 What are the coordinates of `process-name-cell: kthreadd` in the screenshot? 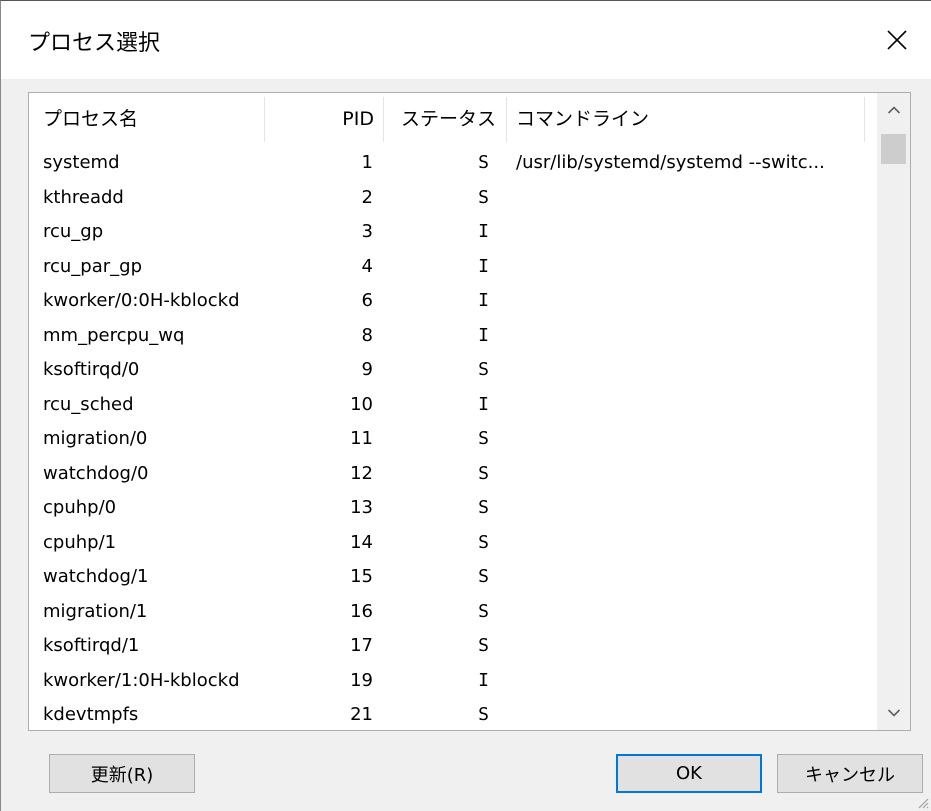 It's located at (83, 197).